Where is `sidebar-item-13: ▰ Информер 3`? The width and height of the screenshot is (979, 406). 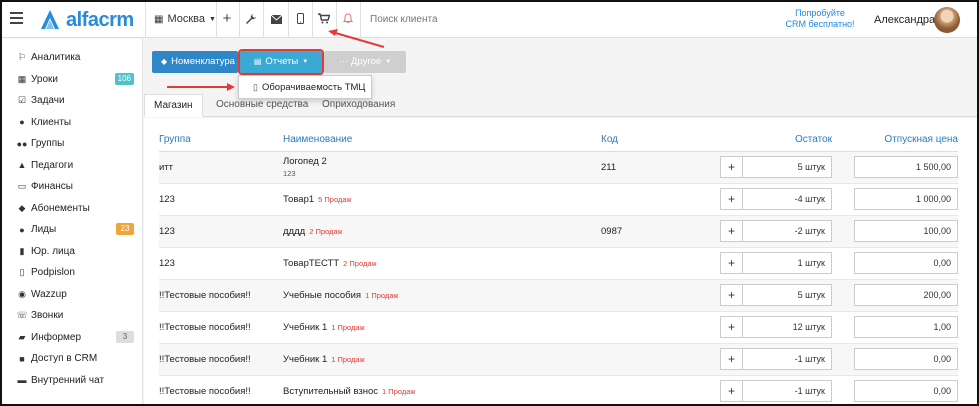 sidebar-item-13: ▰ Информер 3 is located at coordinates (72, 338).